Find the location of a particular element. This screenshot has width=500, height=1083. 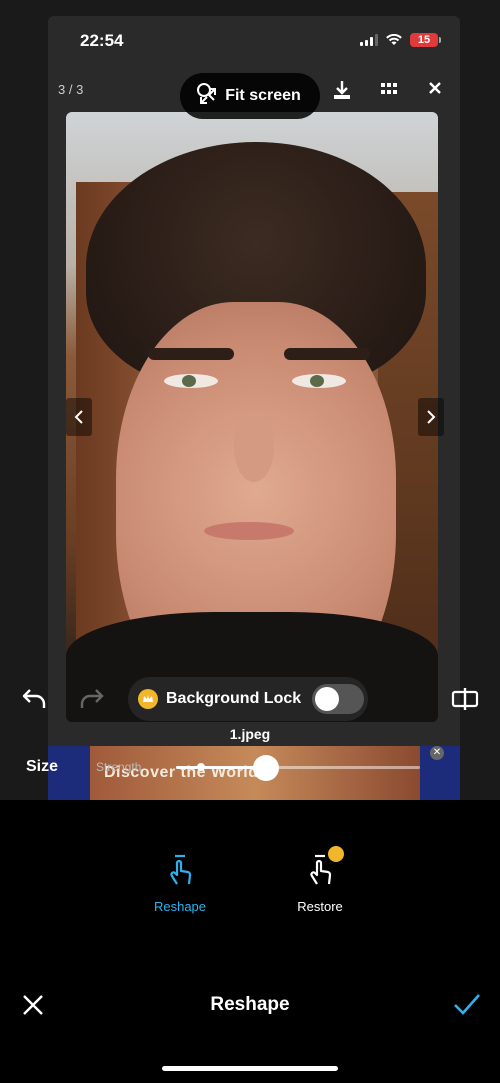

size-slider-knob is located at coordinates (266, 768).